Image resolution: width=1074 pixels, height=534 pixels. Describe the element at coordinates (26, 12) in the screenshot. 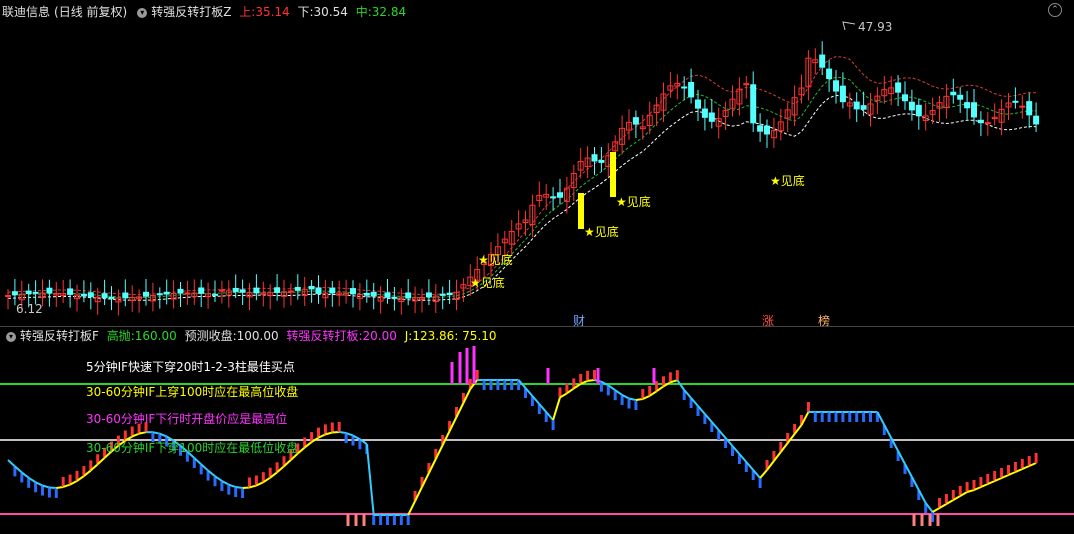

I see `stock-name: 联迪信息` at that location.